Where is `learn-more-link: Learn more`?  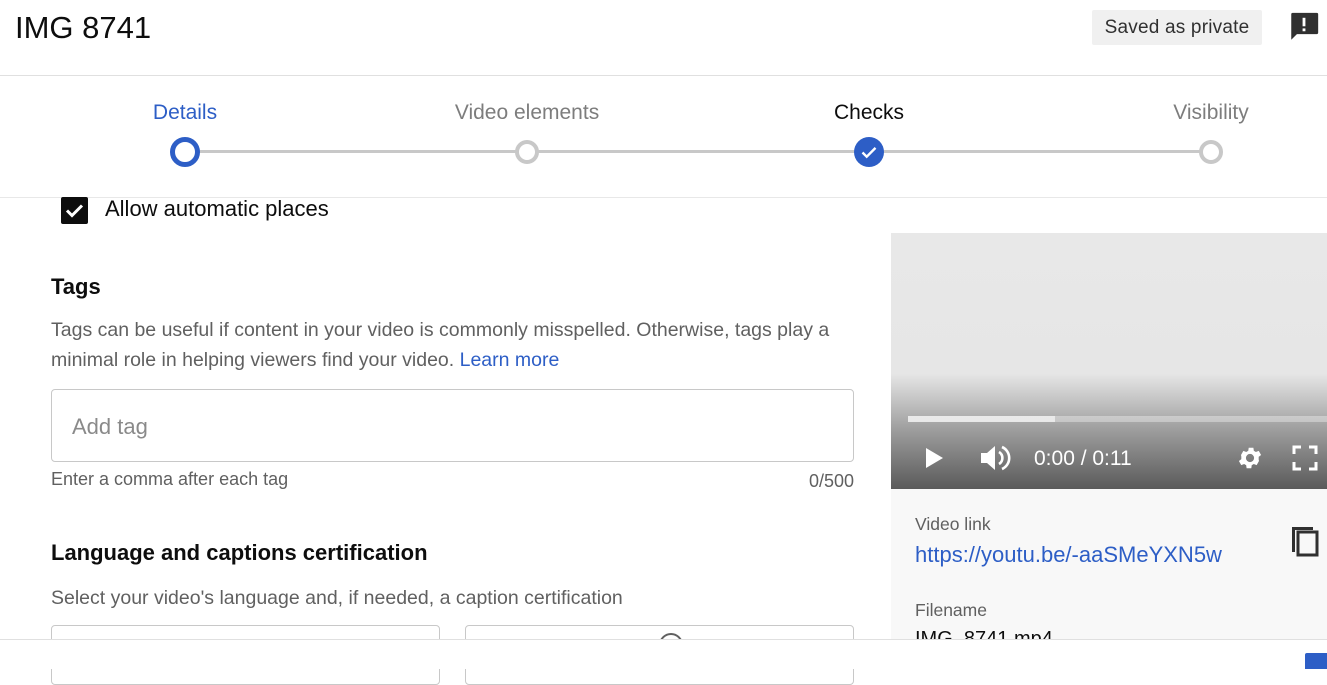 learn-more-link: Learn more is located at coordinates (510, 360).